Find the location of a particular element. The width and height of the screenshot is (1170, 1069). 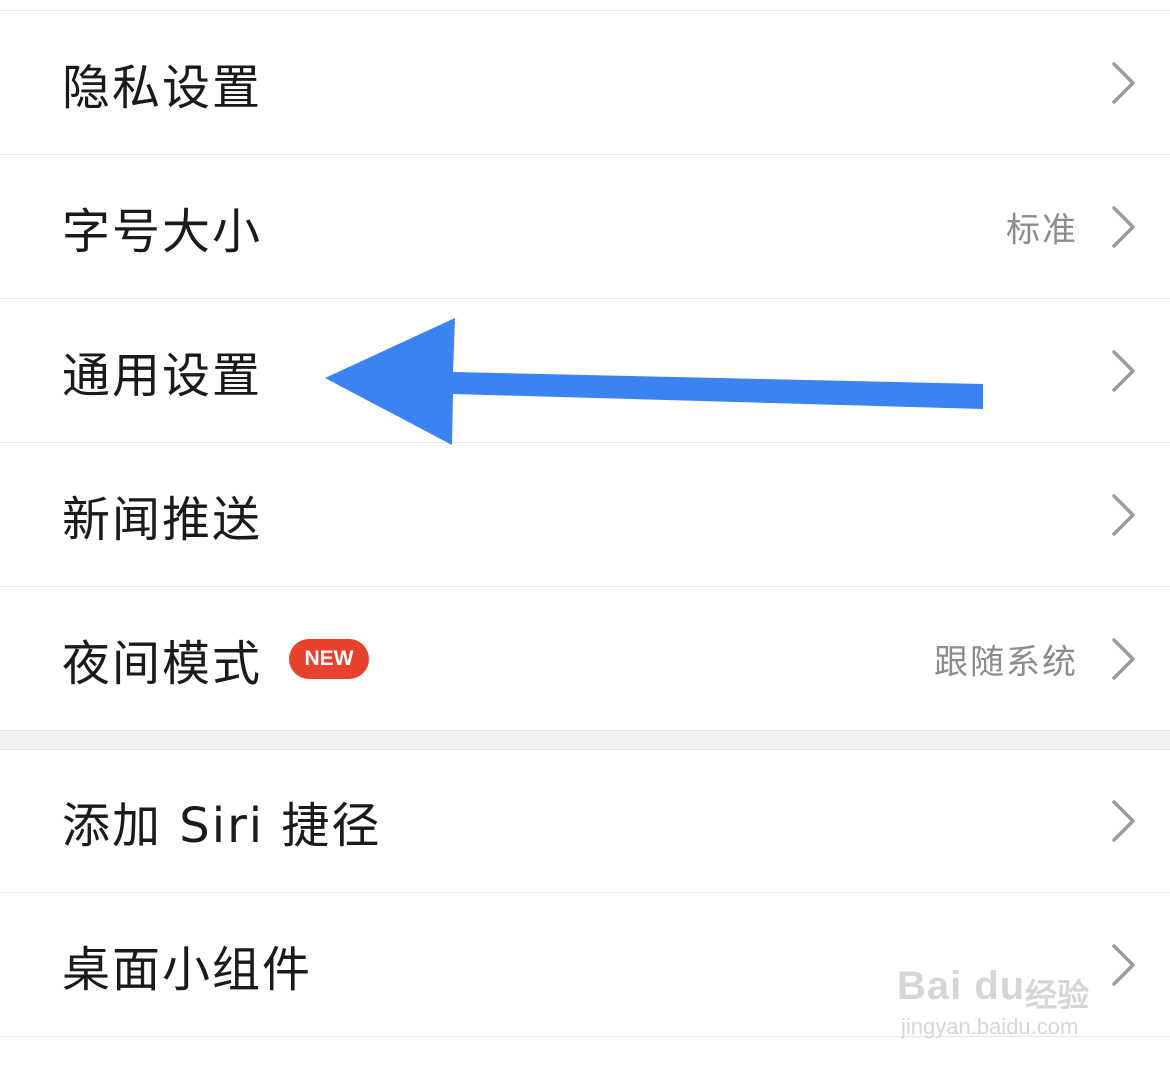

settings-row-value: 跟随系统 is located at coordinates (1006, 662).